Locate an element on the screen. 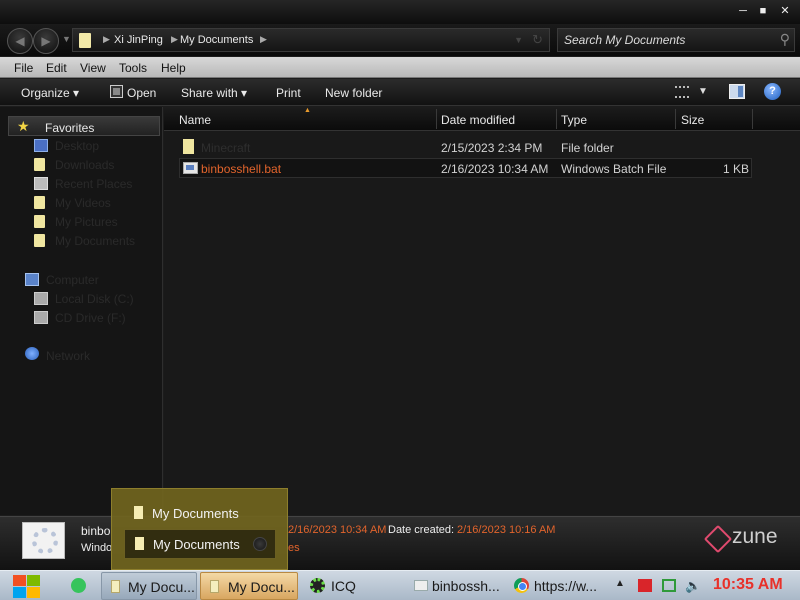 The width and height of the screenshot is (800, 600). taskbar-thumbnail-popup: My Documents My Documents is located at coordinates (199, 529).